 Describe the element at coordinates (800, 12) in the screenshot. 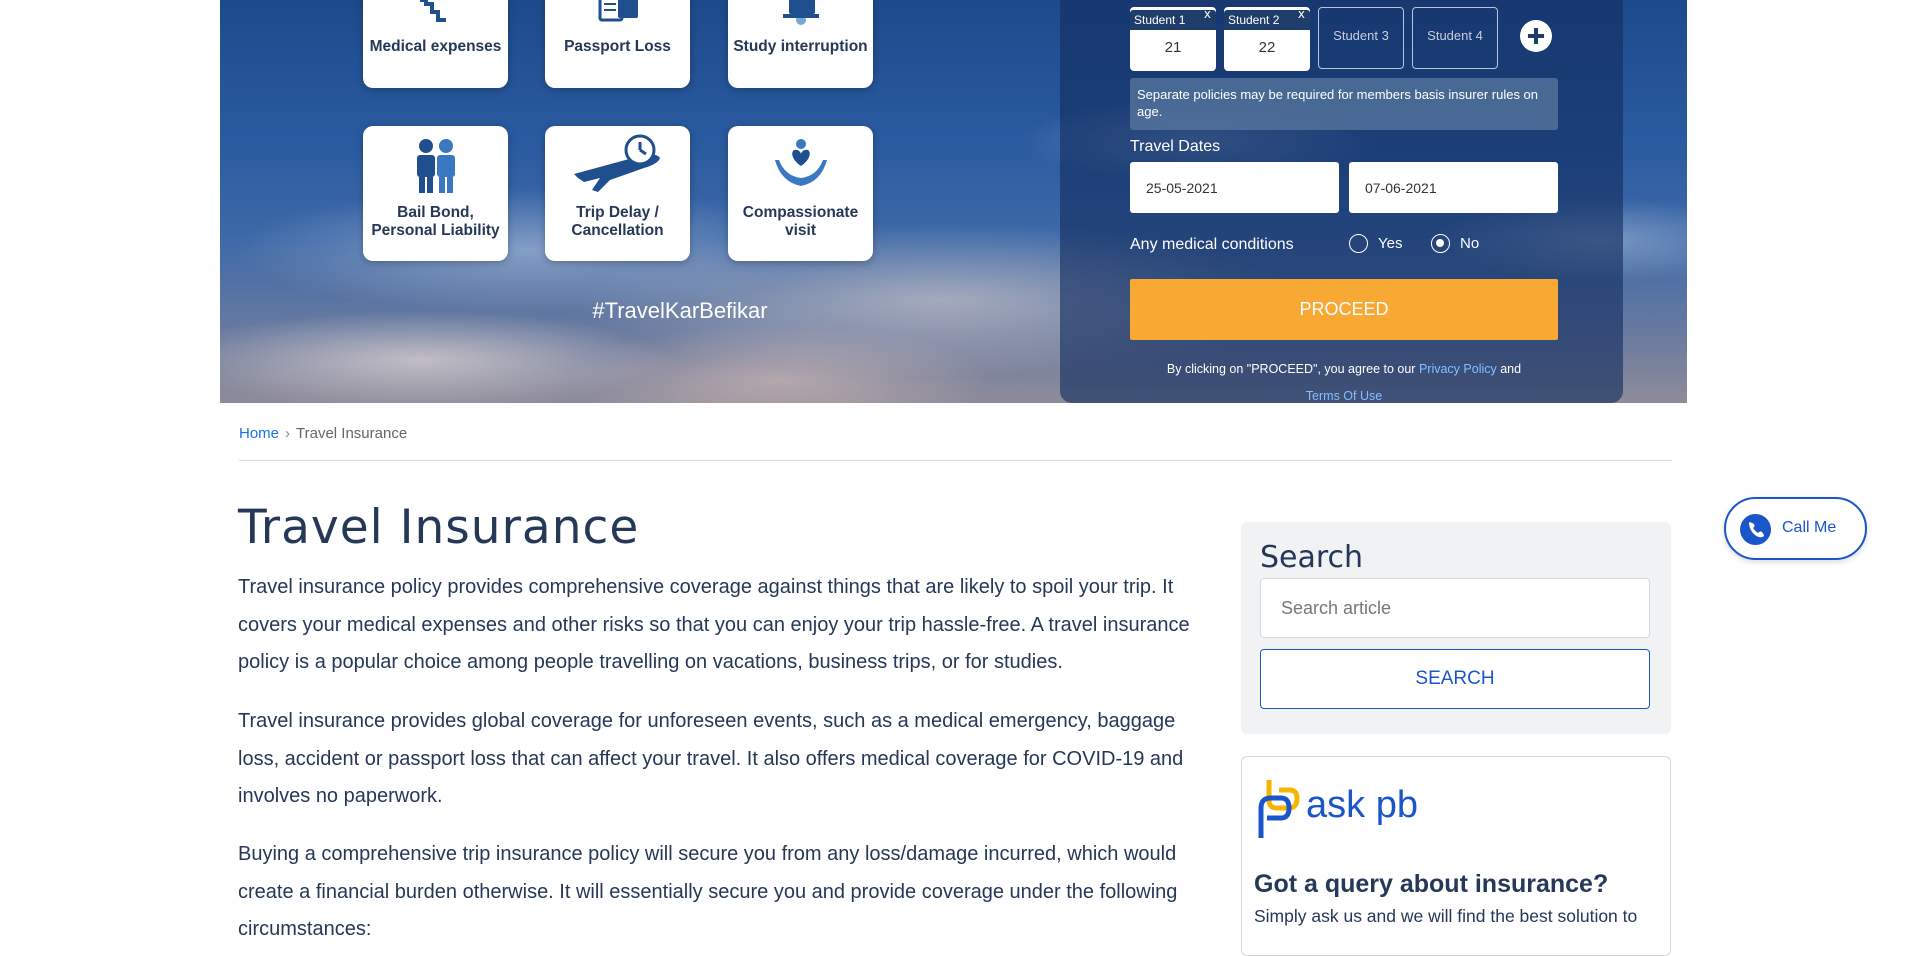

I see `study-interruption-icon` at that location.